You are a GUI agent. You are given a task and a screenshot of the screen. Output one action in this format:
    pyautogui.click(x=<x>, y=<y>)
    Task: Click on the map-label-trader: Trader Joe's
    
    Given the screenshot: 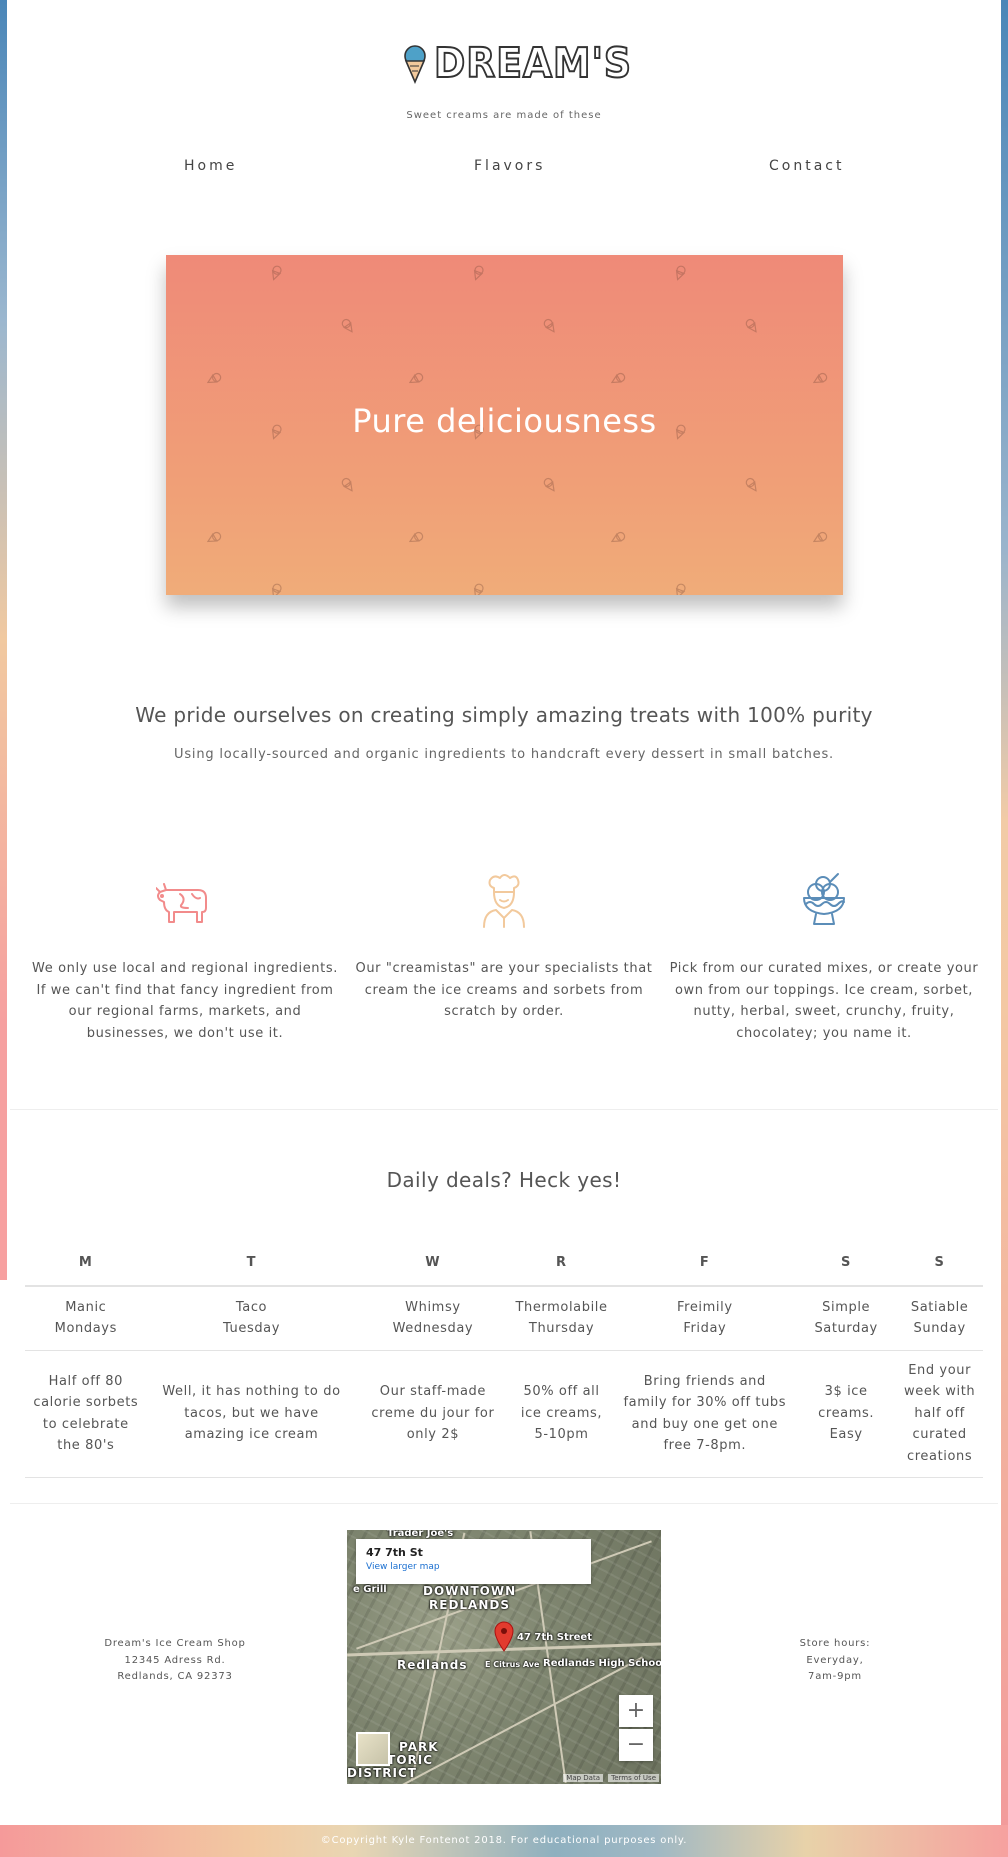 What is the action you would take?
    pyautogui.click(x=420, y=1534)
    